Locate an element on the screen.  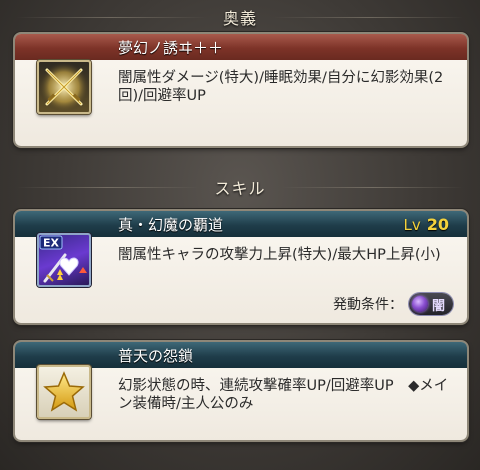
ougi-header-label: 奥義 is located at coordinates (240, 18).